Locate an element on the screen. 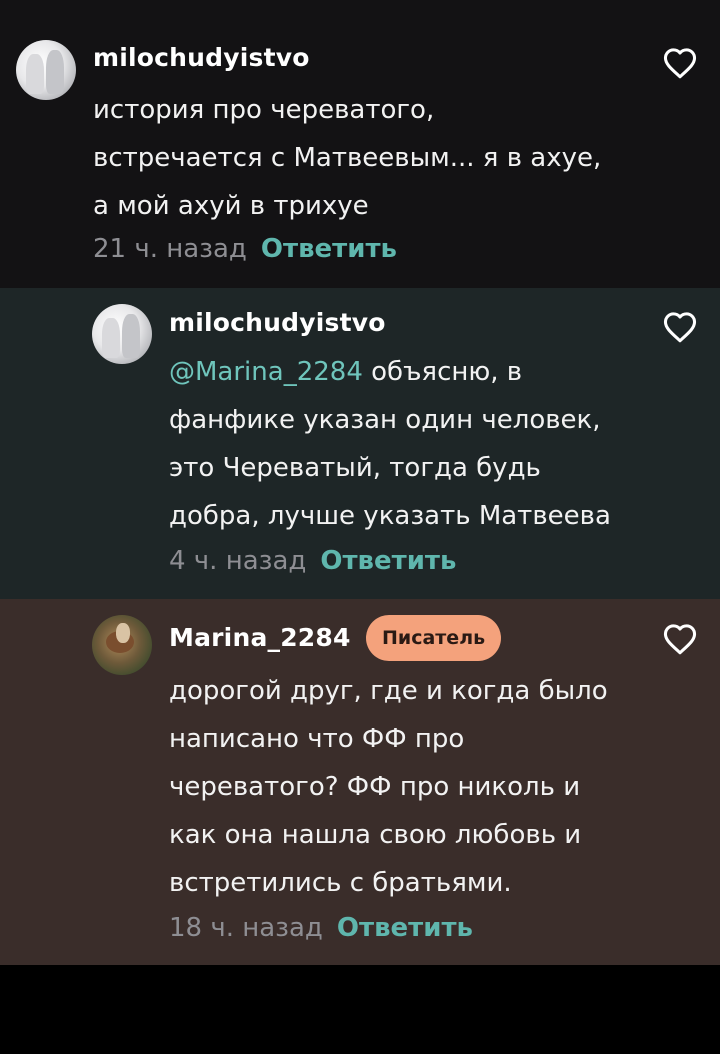  comment-meta: 18 ч. назад Ответить is located at coordinates (321, 928).